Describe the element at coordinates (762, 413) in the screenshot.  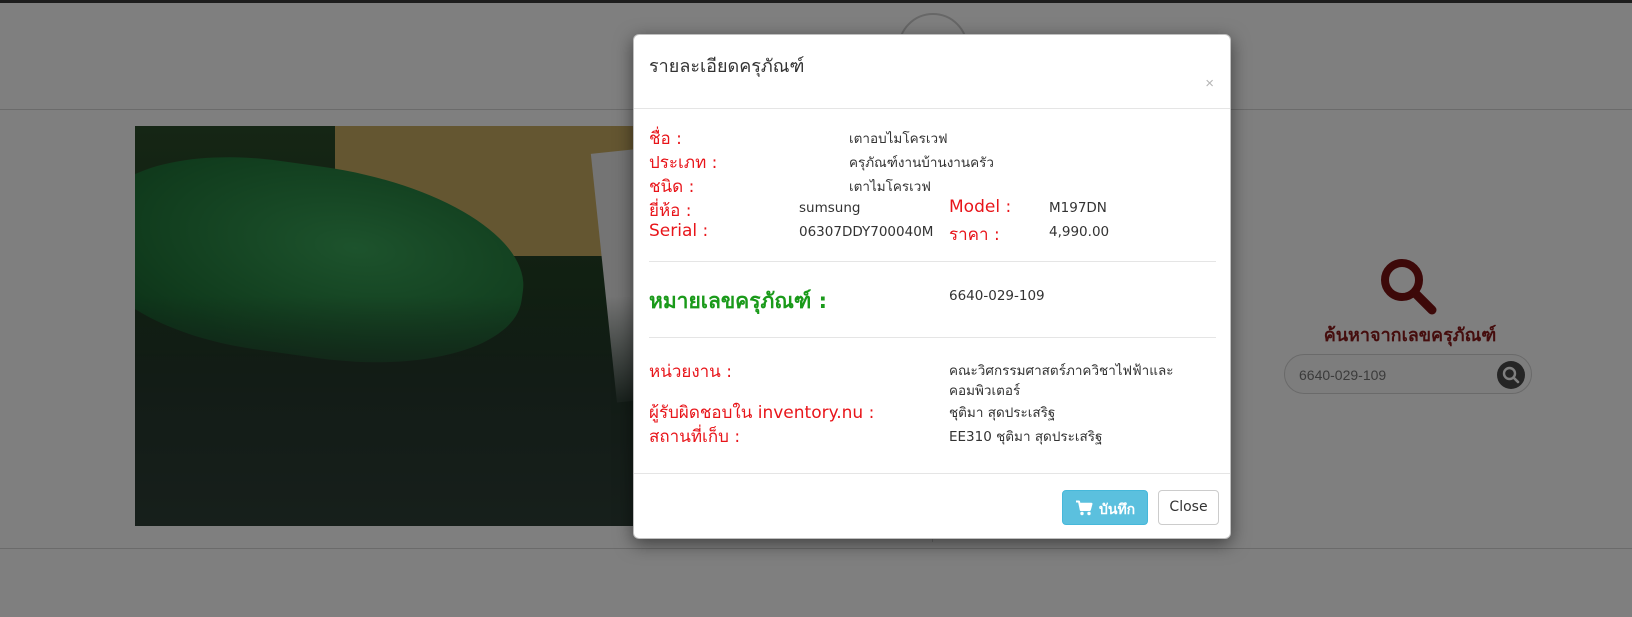
I see `owner-label: ผู้รับผิดชอบใน inventory.nu :` at that location.